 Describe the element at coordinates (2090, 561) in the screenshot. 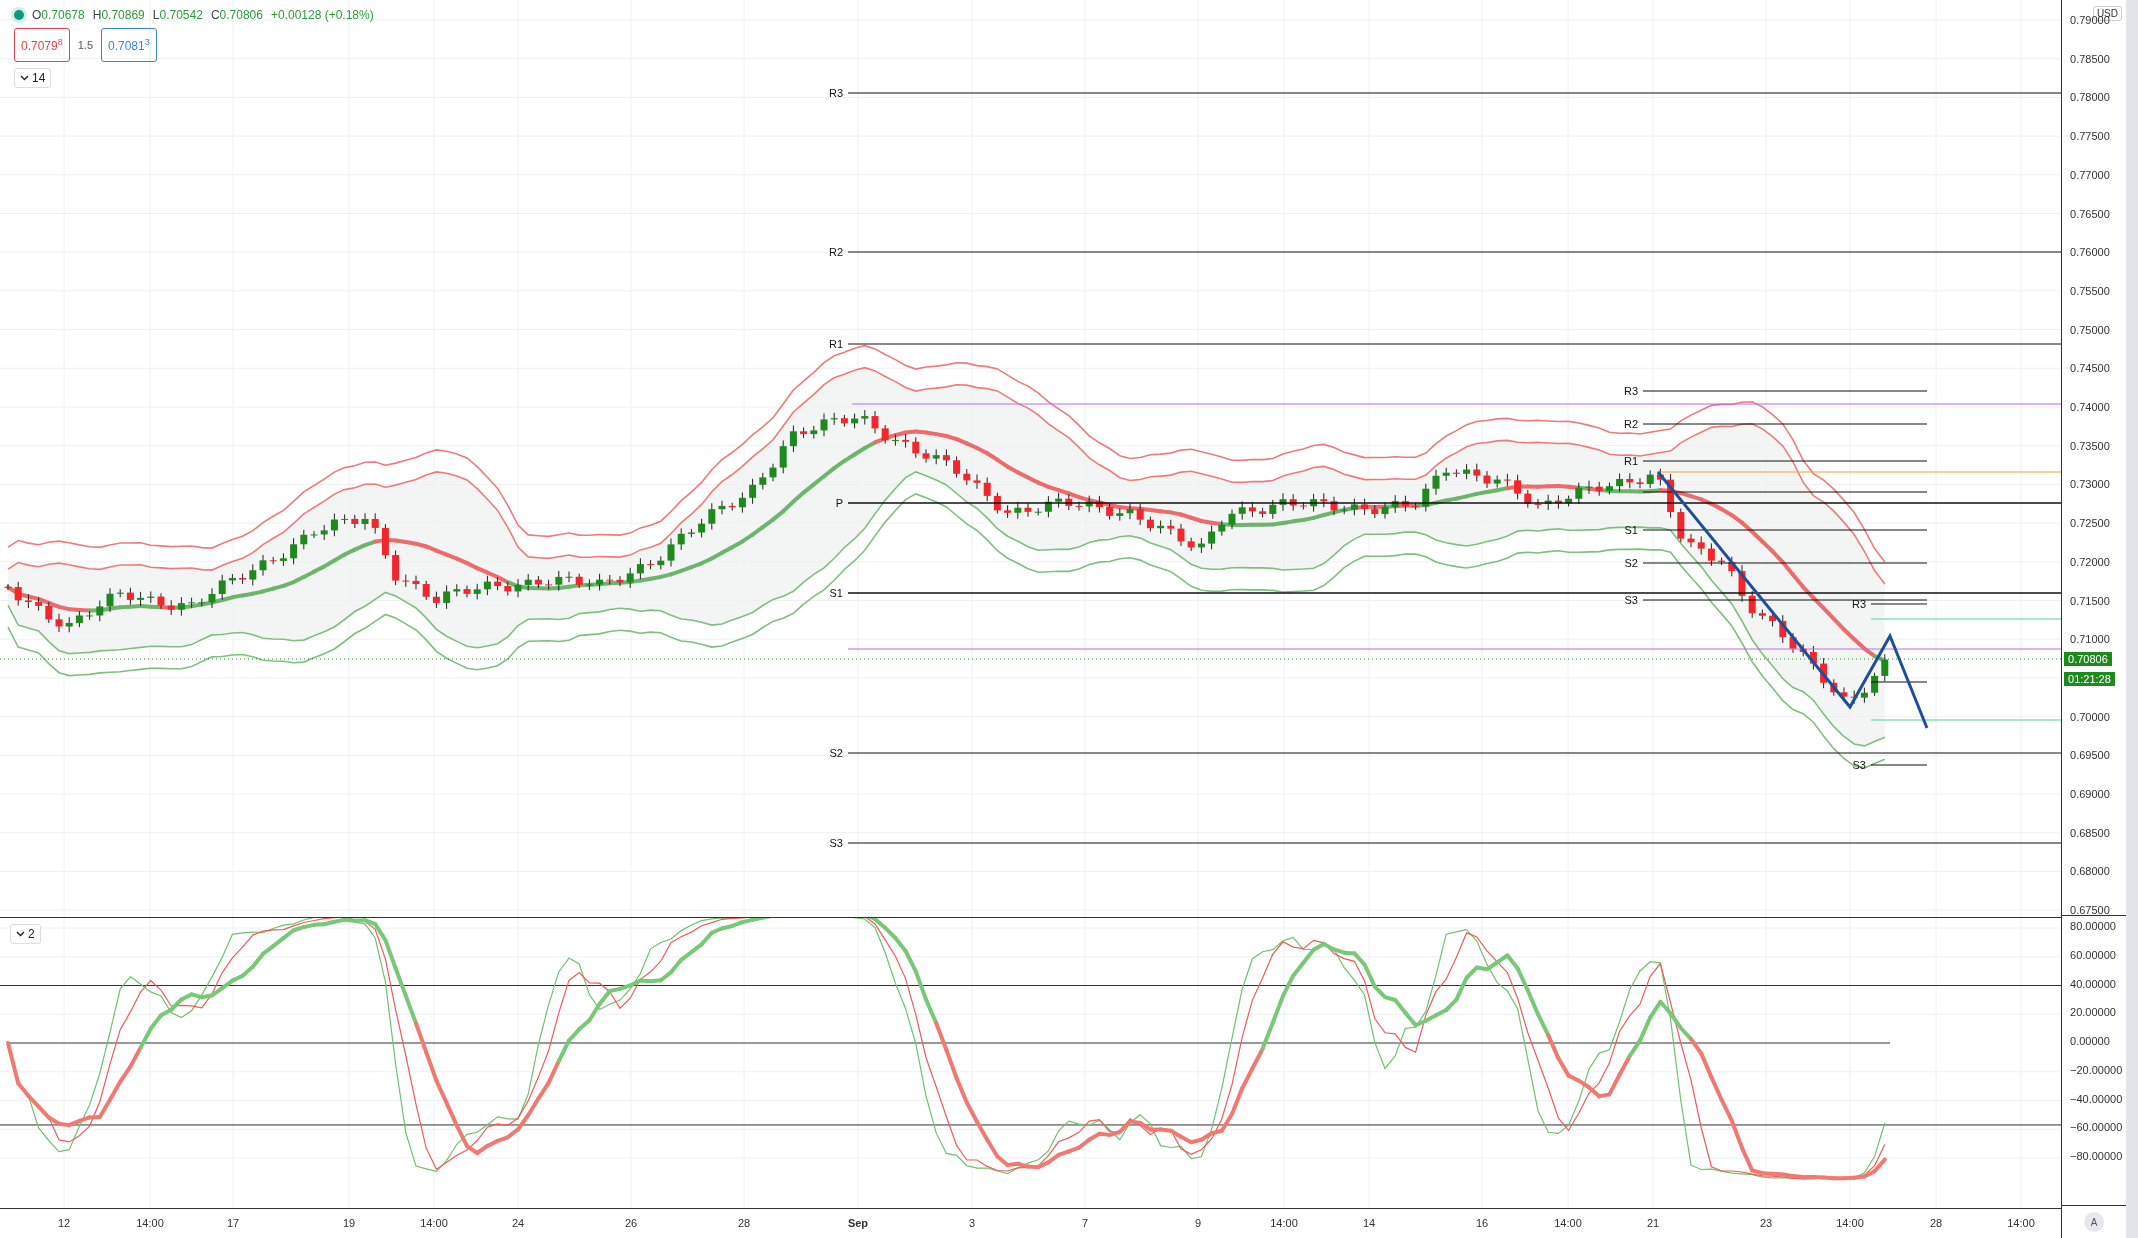

I see `price-label: 0.72000` at that location.